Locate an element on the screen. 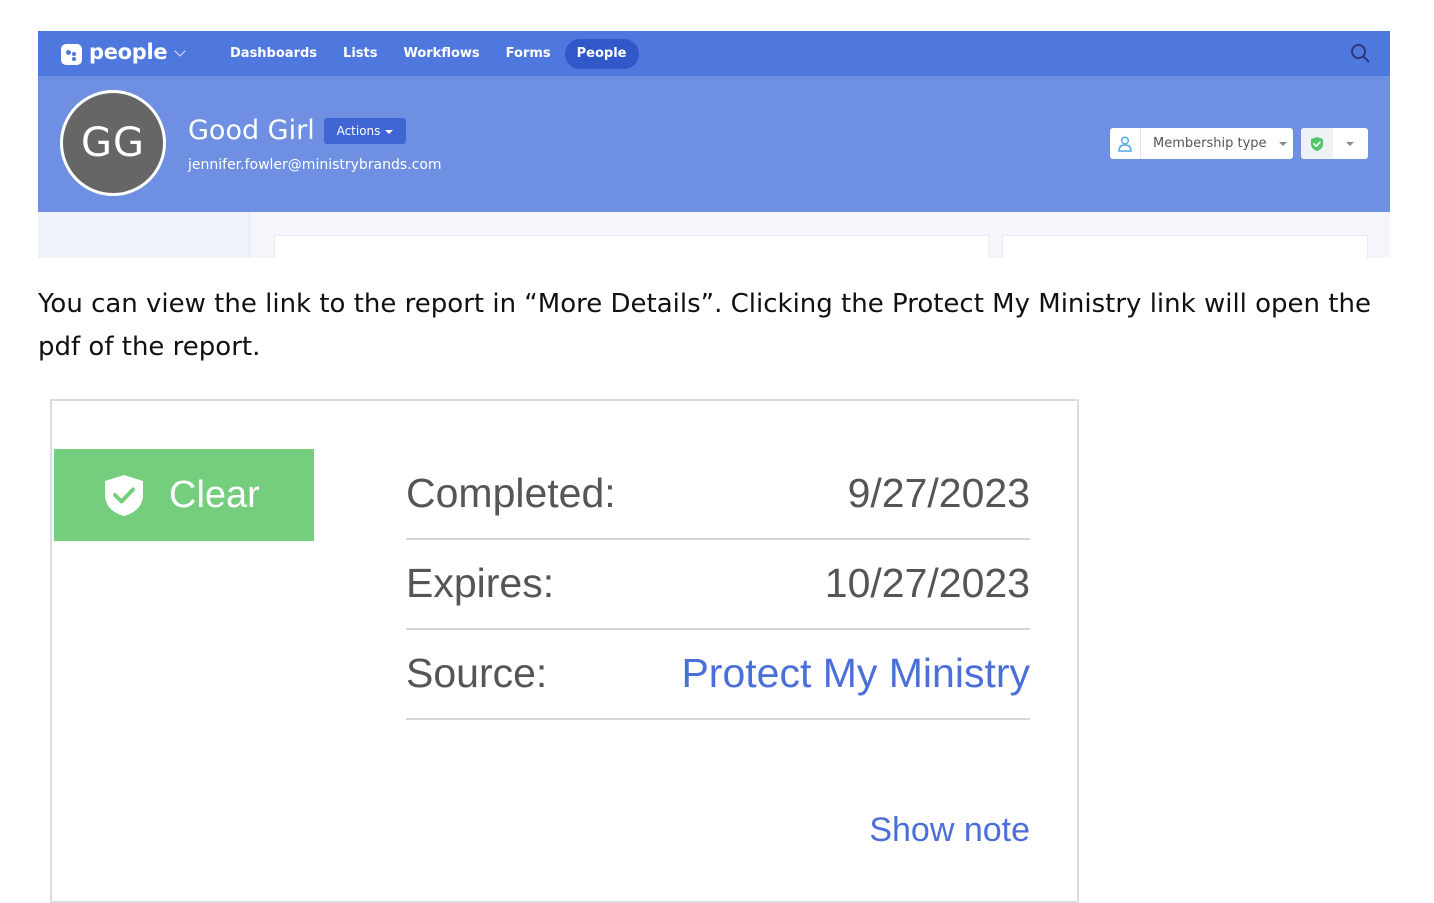 The height and width of the screenshot is (903, 1434). main-panel is located at coordinates (631, 246).